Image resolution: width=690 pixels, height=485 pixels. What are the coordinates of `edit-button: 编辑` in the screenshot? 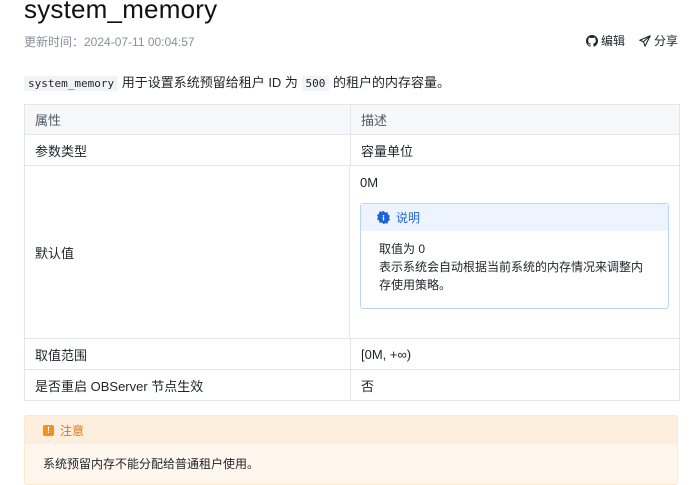 It's located at (605, 40).